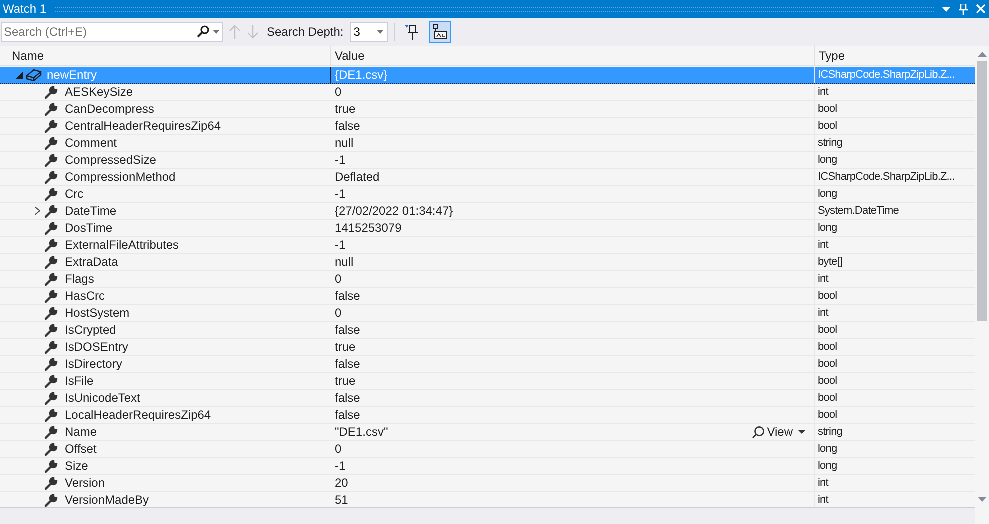  Describe the element at coordinates (572, 55) in the screenshot. I see `column-header: Value` at that location.